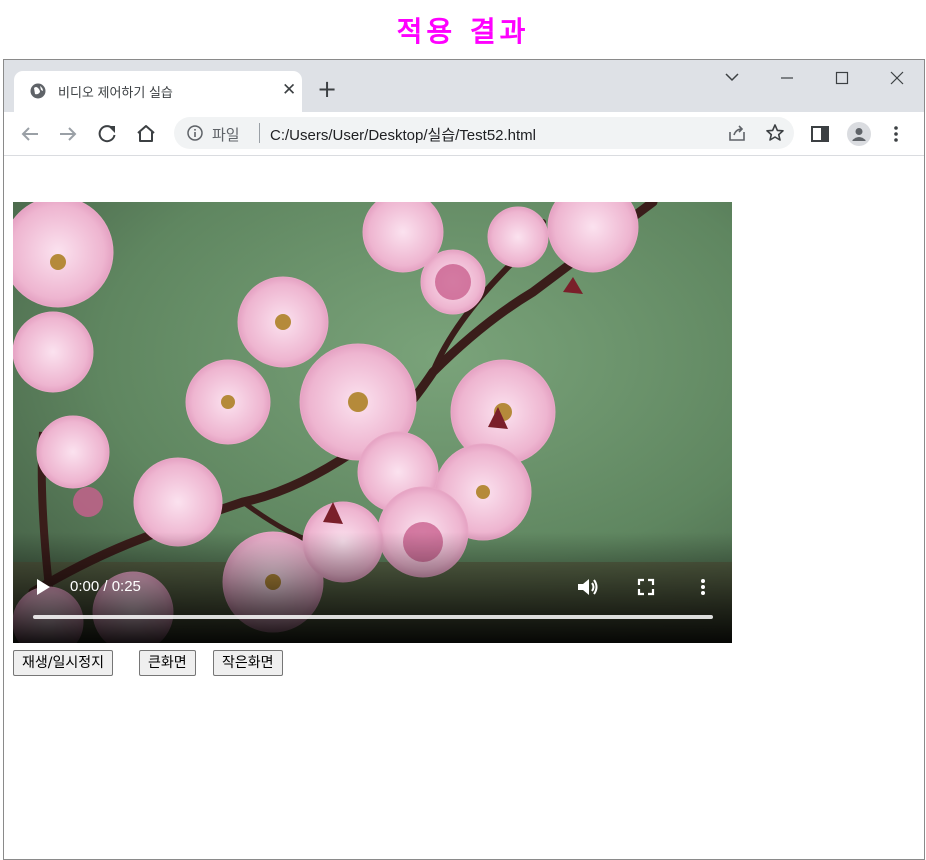 This screenshot has height=860, width=926. What do you see at coordinates (289, 90) in the screenshot?
I see `tab-close-icon: ✕` at bounding box center [289, 90].